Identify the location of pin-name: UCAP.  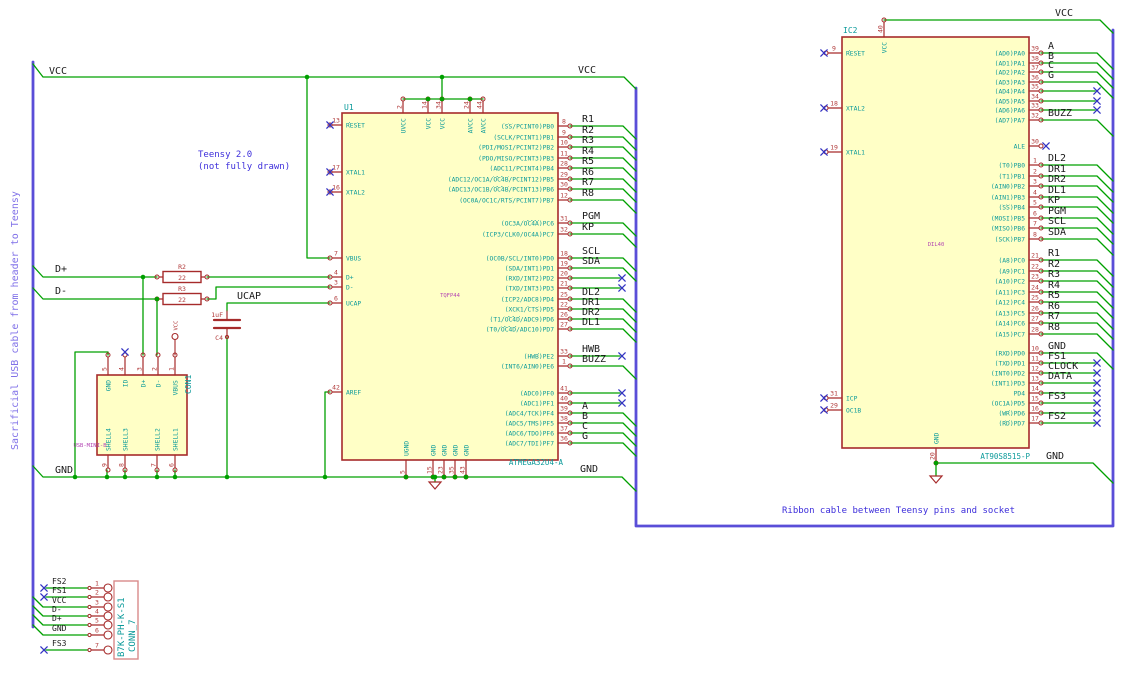
(353, 303).